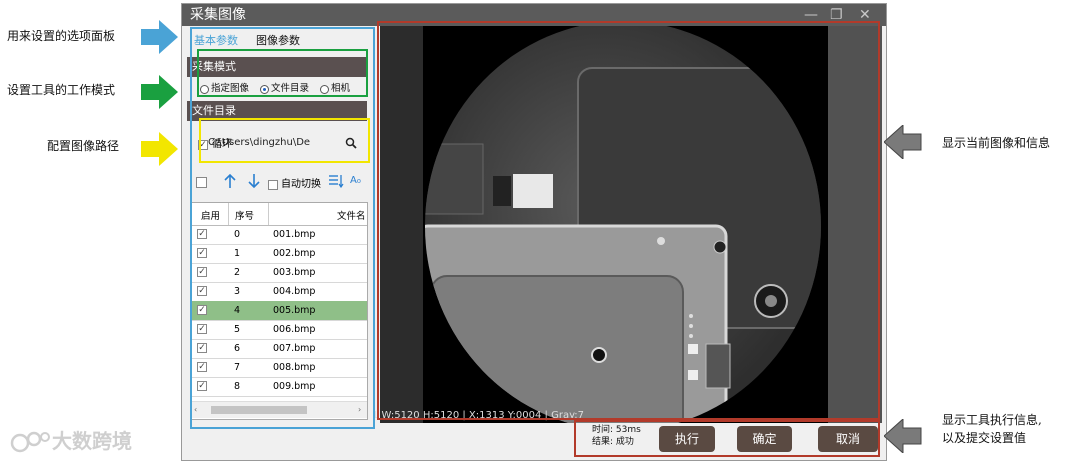 This screenshot has width=1080, height=461. What do you see at coordinates (159, 92) in the screenshot?
I see `green-arrow-icon` at bounding box center [159, 92].